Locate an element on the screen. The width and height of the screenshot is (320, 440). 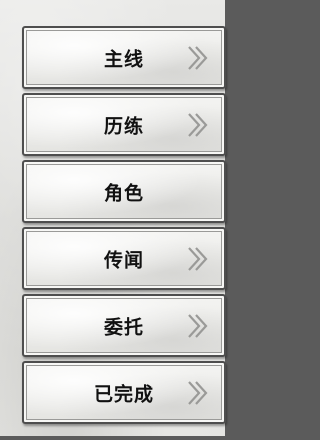
menu-item-completed: 已完成 is located at coordinates (124, 392).